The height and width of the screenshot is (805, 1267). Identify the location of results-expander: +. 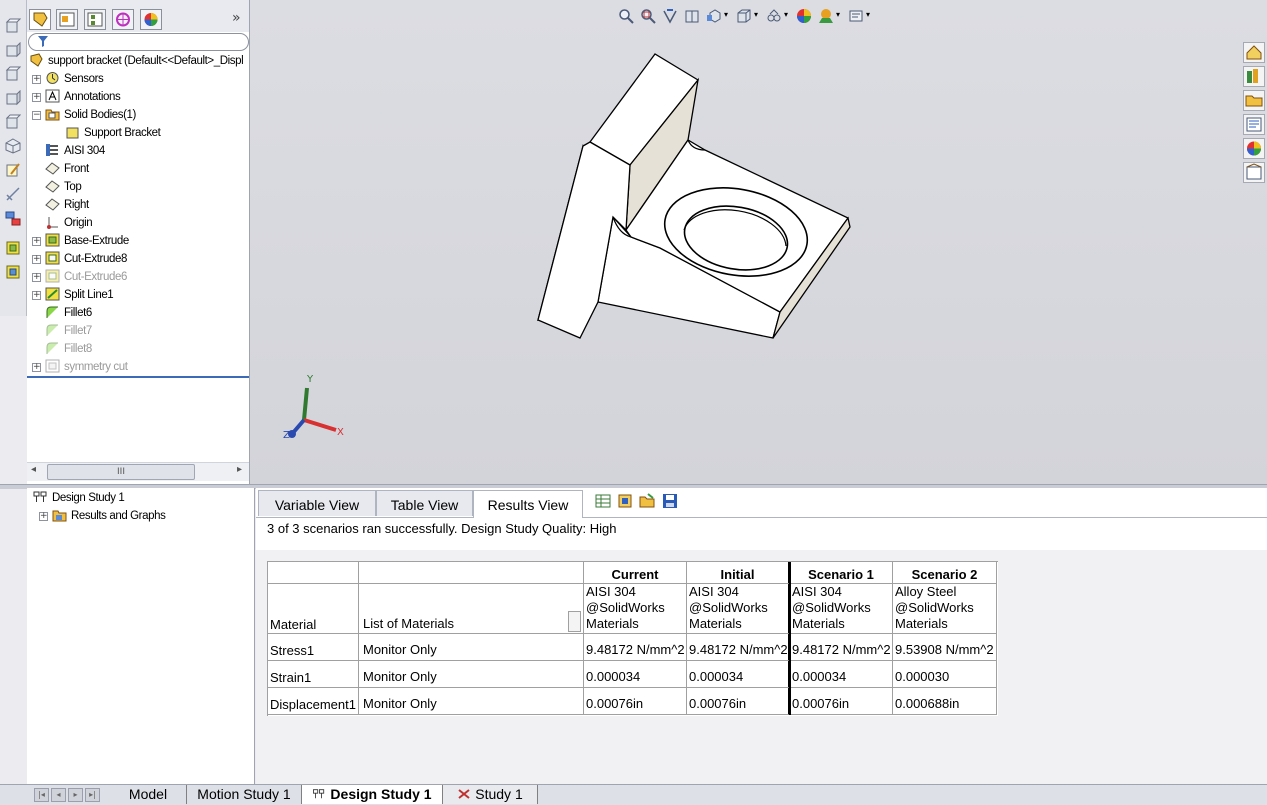
(43, 516).